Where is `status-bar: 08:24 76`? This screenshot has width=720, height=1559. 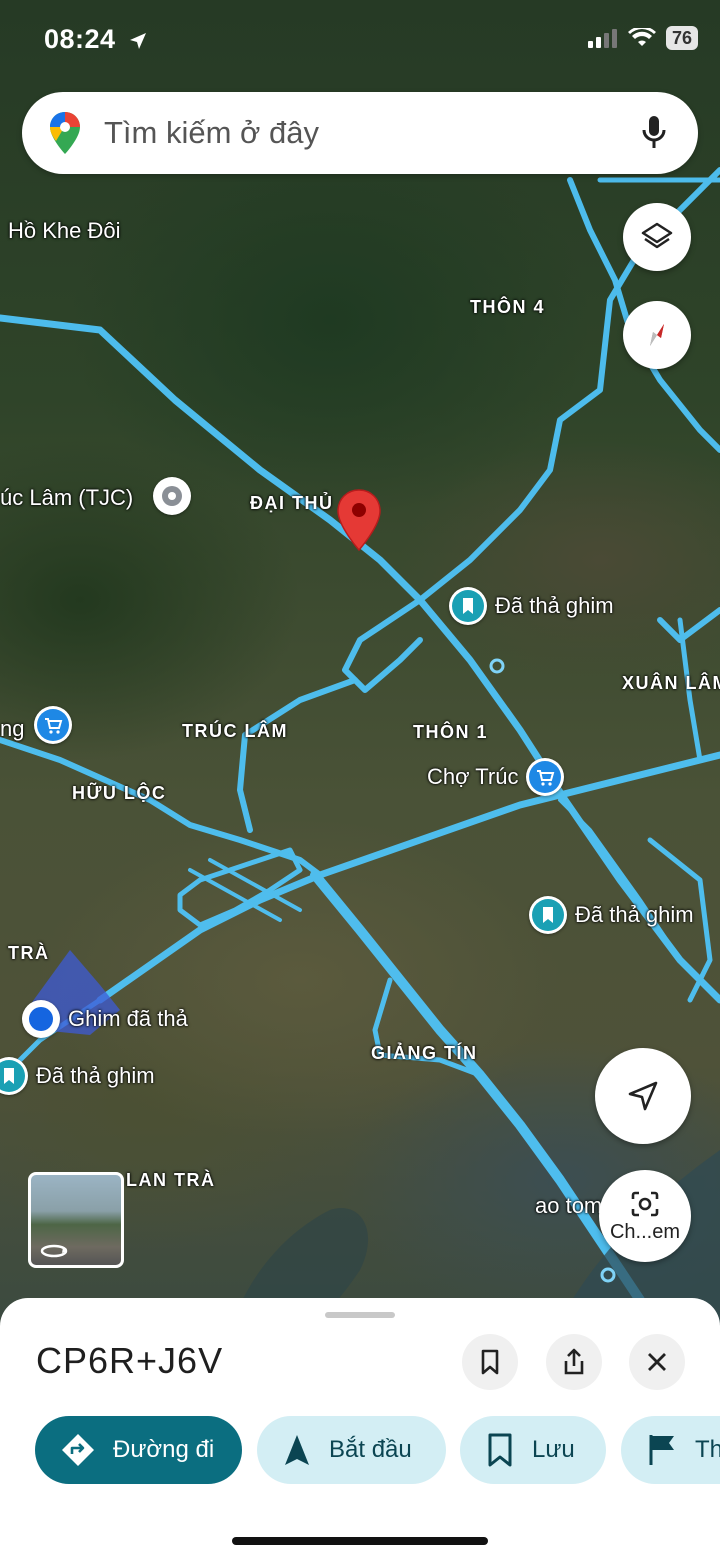
status-bar: 08:24 76 is located at coordinates (360, 40).